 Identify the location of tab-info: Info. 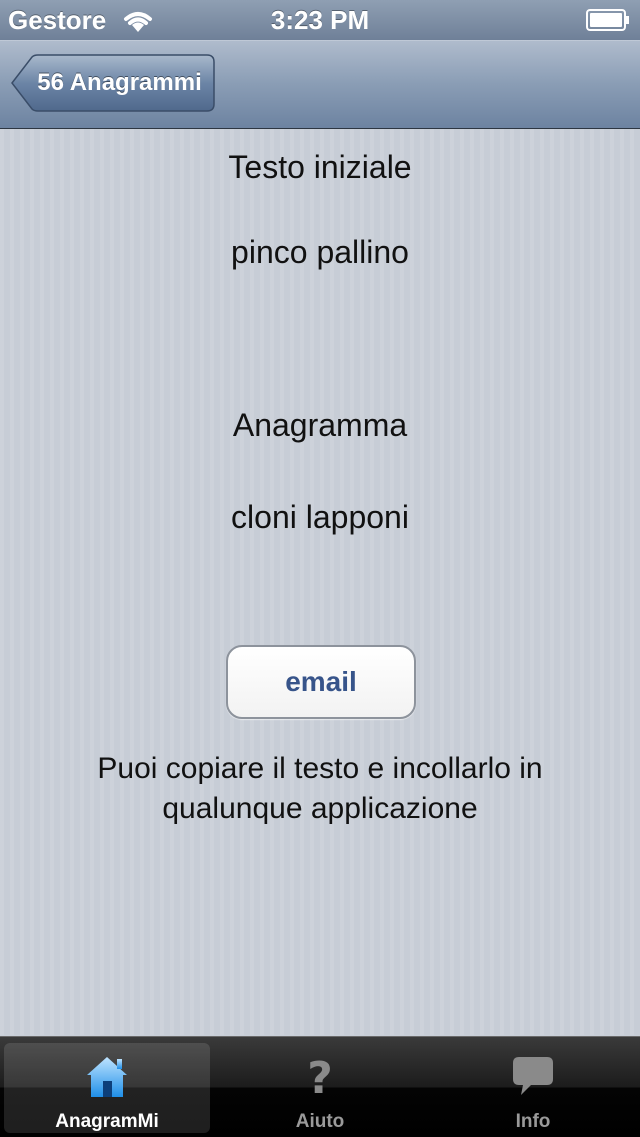
(533, 1088).